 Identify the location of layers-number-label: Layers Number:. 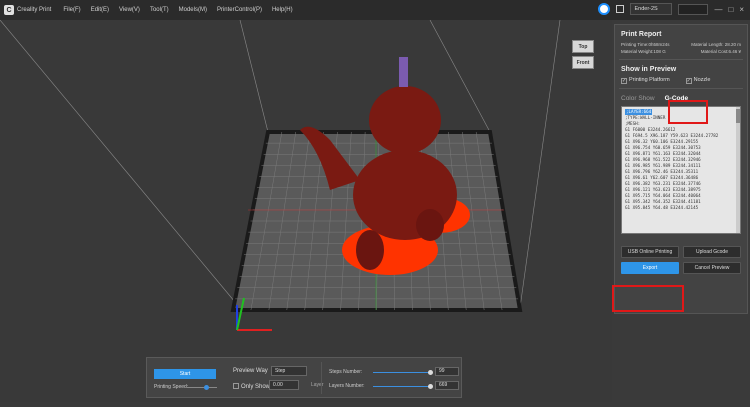
(347, 386).